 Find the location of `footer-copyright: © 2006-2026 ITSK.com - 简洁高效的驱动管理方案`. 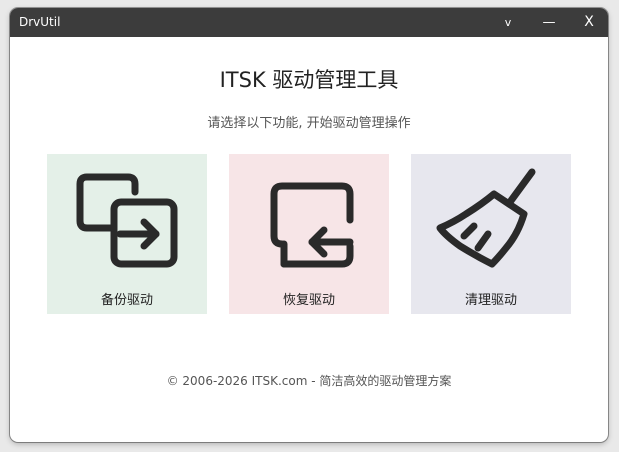

footer-copyright: © 2006-2026 ITSK.com - 简洁高效的驱动管理方案 is located at coordinates (309, 381).